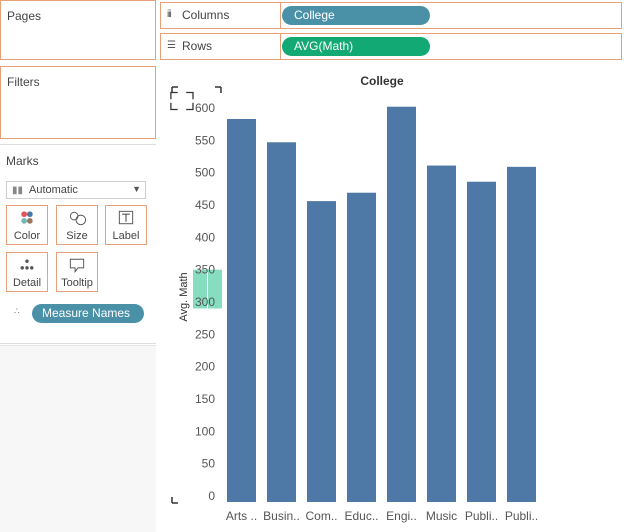 Image resolution: width=624 pixels, height=532 pixels. Describe the element at coordinates (205, 237) in the screenshot. I see `y-tick-label: 400` at that location.